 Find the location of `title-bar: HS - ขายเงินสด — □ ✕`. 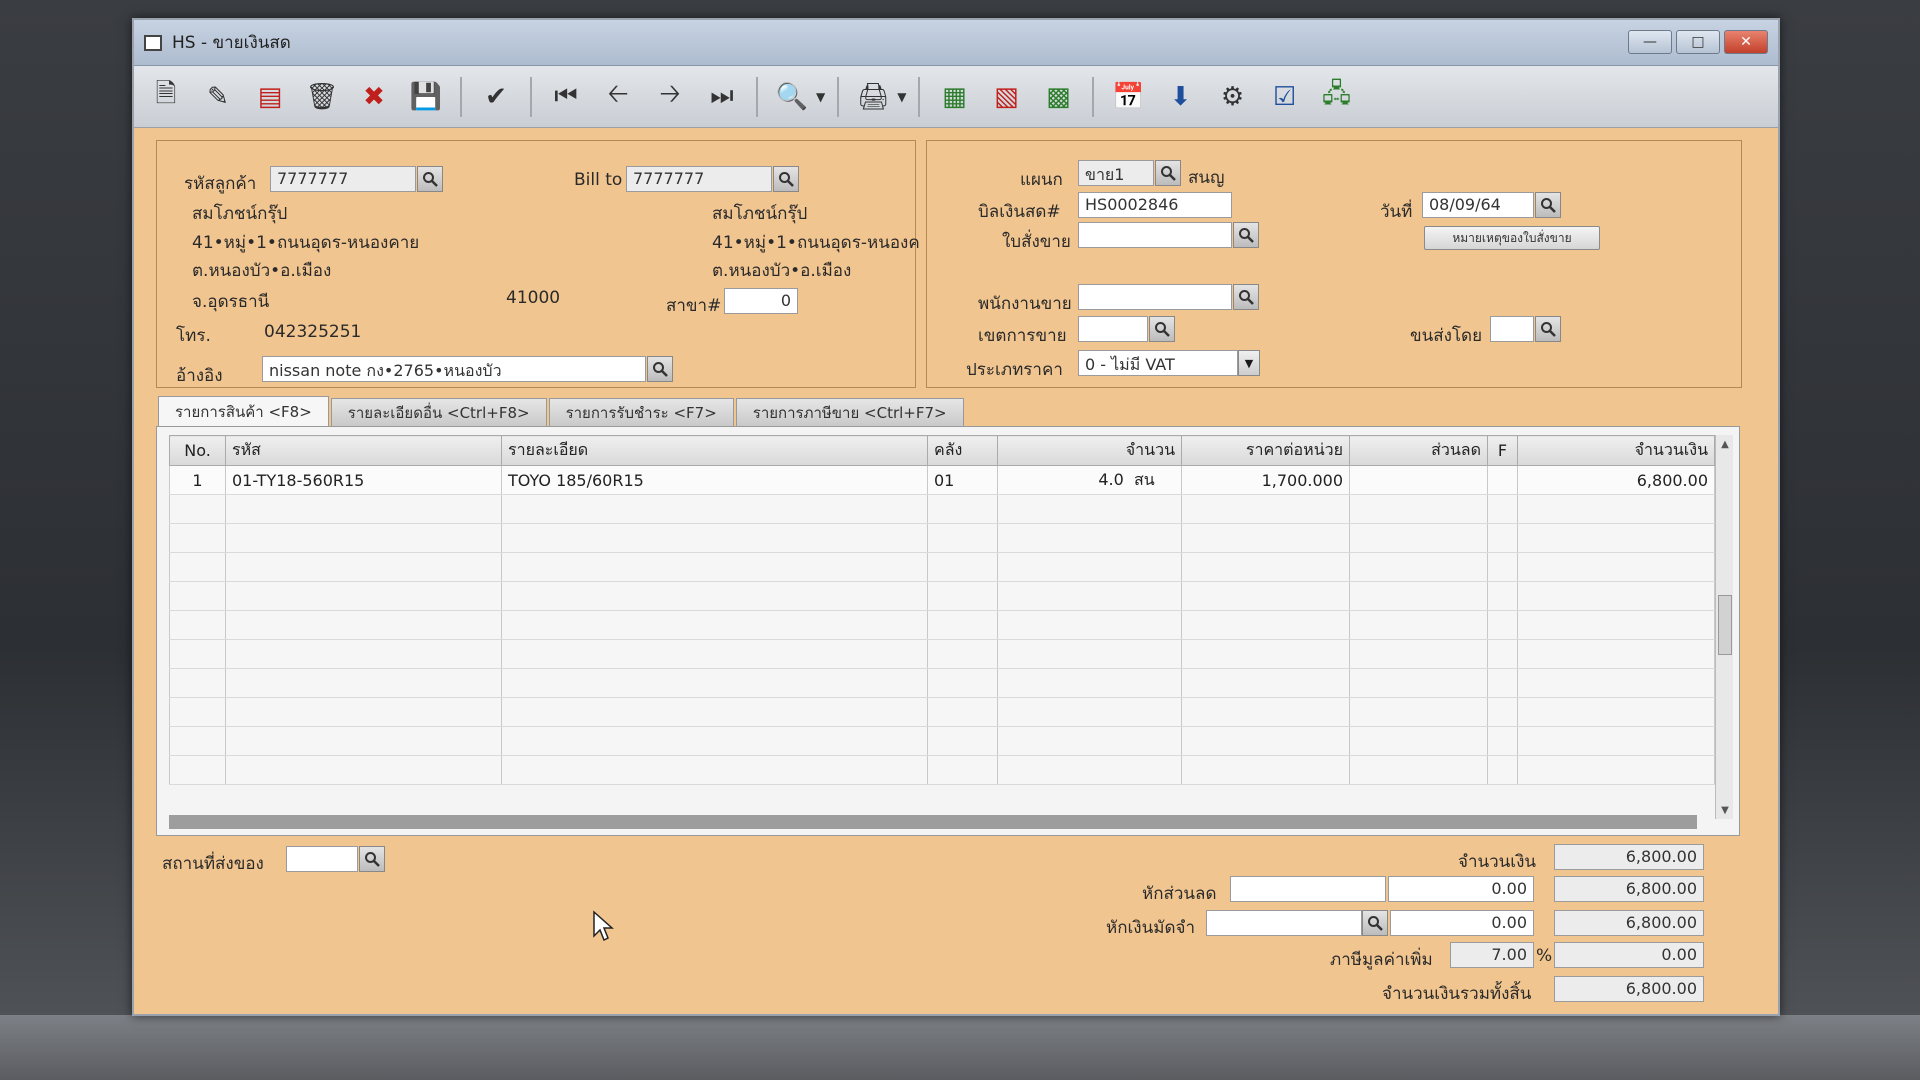

title-bar: HS - ขายเงินสด — □ ✕ is located at coordinates (956, 43).